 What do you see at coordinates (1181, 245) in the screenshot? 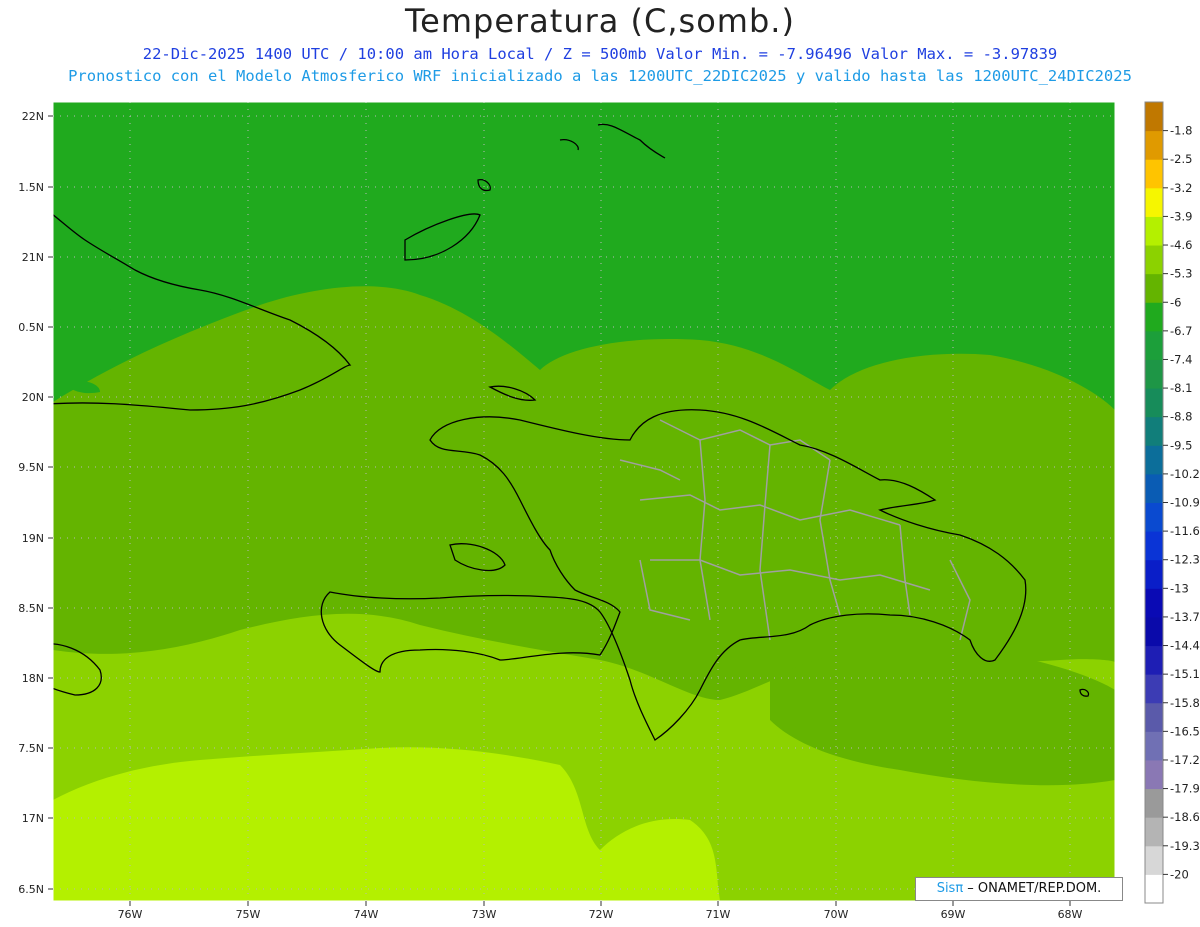
I see `colorbar-label: -4.6` at bounding box center [1181, 245].